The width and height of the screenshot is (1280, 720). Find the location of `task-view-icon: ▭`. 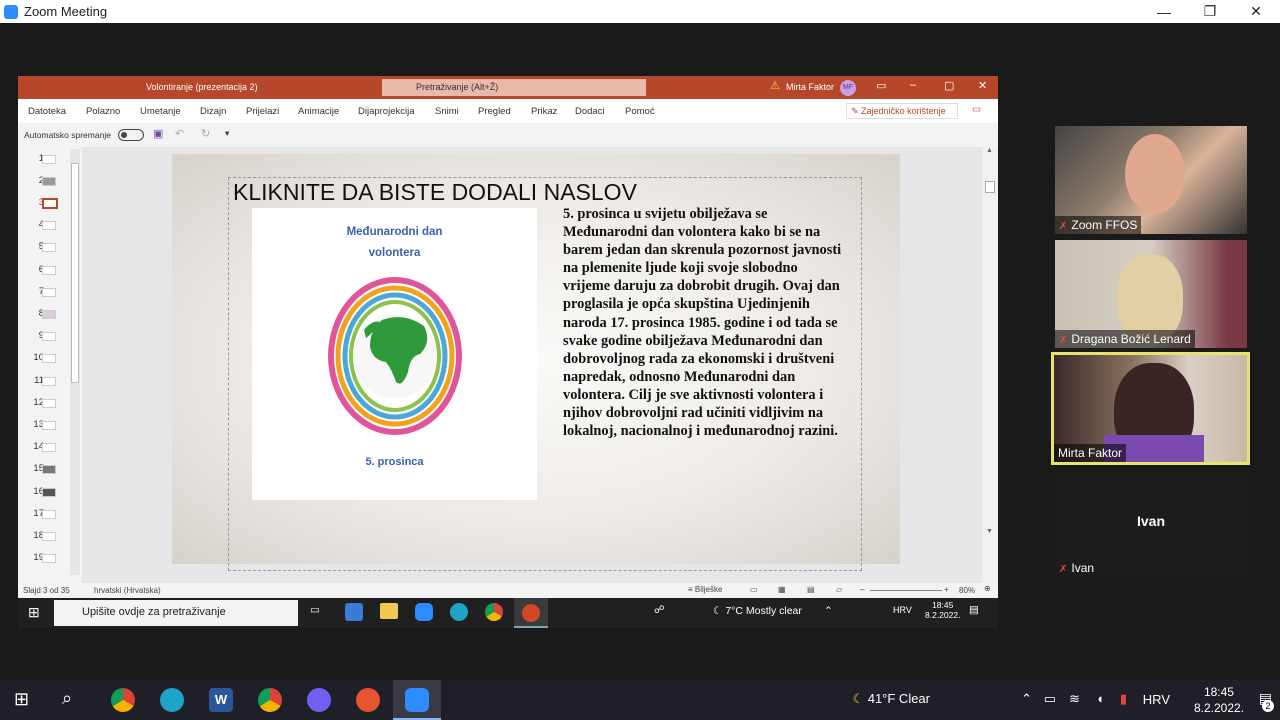

task-view-icon: ▭ is located at coordinates (315, 610).